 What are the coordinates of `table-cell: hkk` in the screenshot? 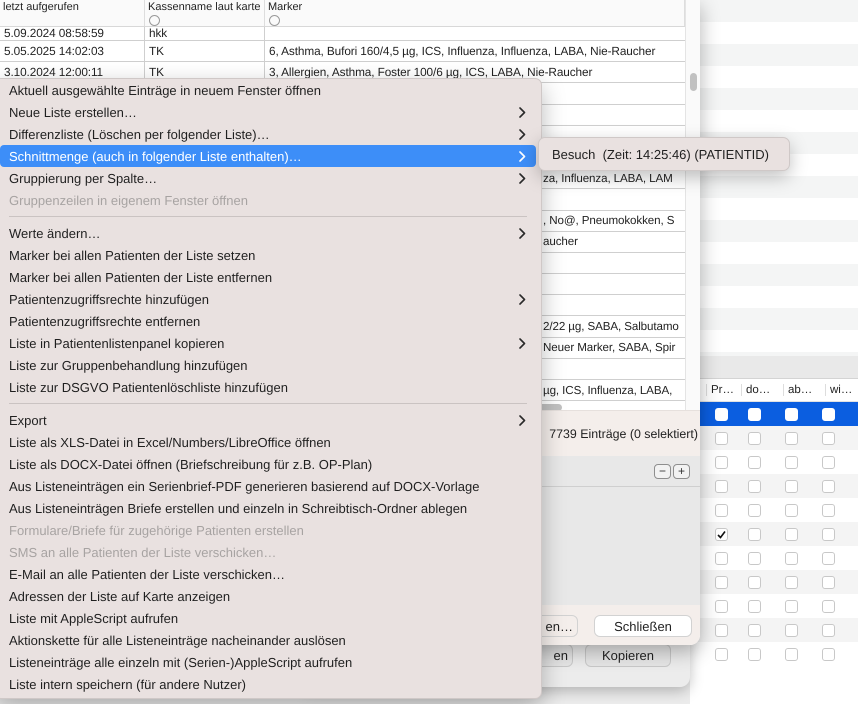 It's located at (158, 33).